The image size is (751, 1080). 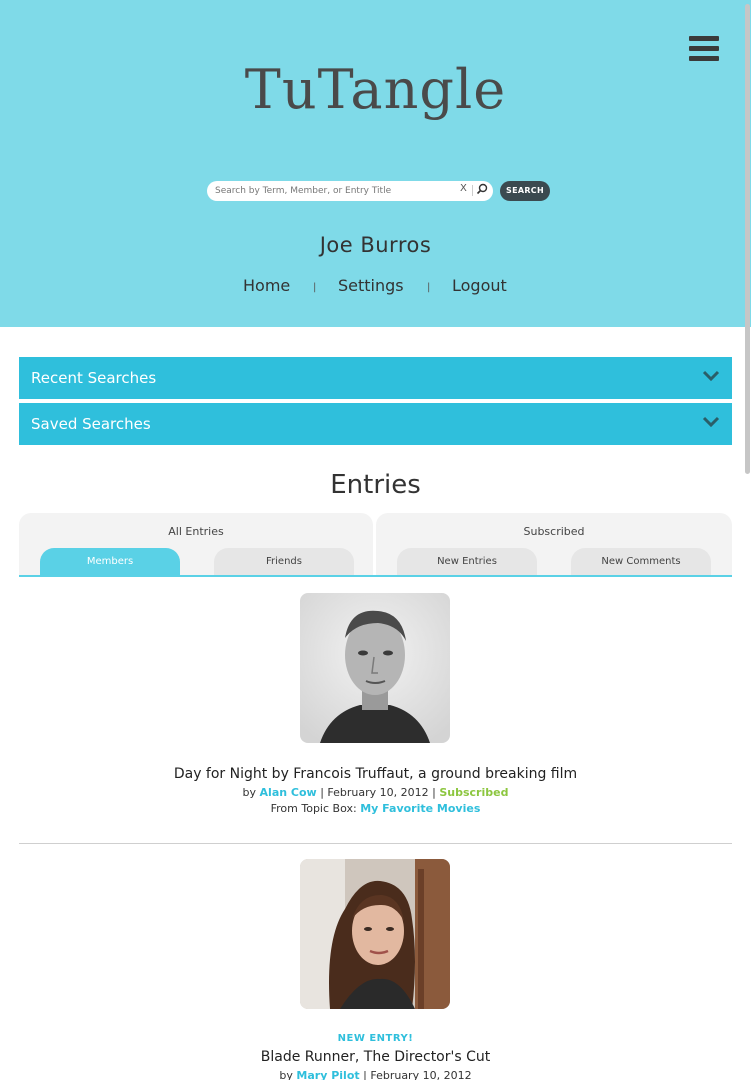 What do you see at coordinates (288, 792) in the screenshot?
I see `author-link: Alan Cow` at bounding box center [288, 792].